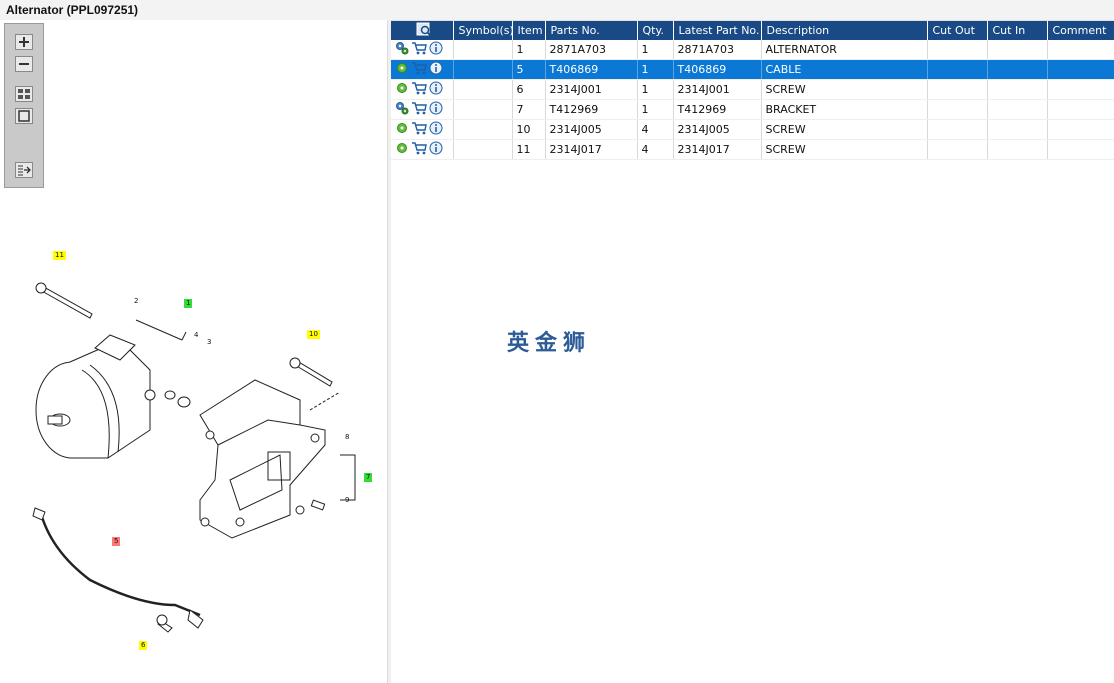 This screenshot has width=1114, height=683. Describe the element at coordinates (116, 541) in the screenshot. I see `callout-label: 5` at that location.